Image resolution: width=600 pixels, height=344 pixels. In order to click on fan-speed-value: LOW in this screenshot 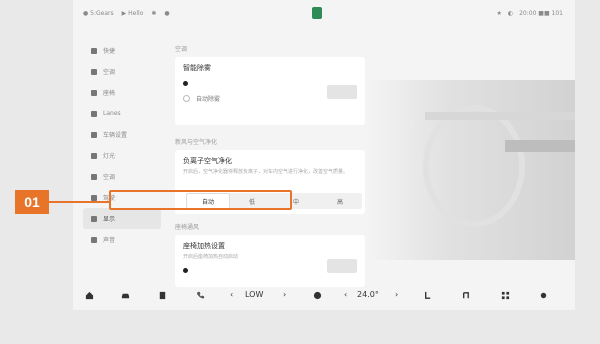, I will do `click(254, 294)`.